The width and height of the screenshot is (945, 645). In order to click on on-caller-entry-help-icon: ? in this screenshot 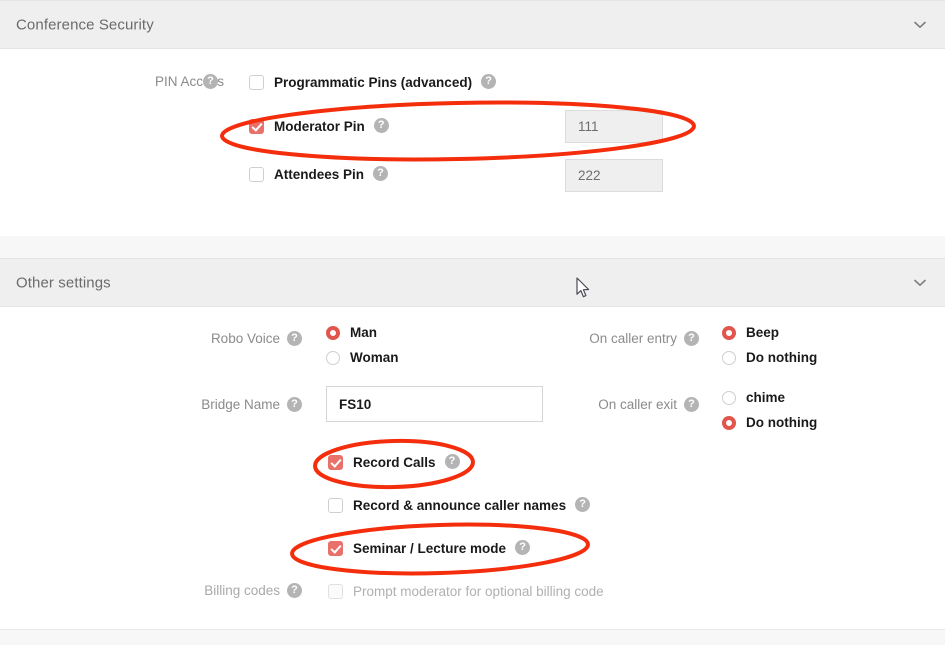, I will do `click(691, 338)`.